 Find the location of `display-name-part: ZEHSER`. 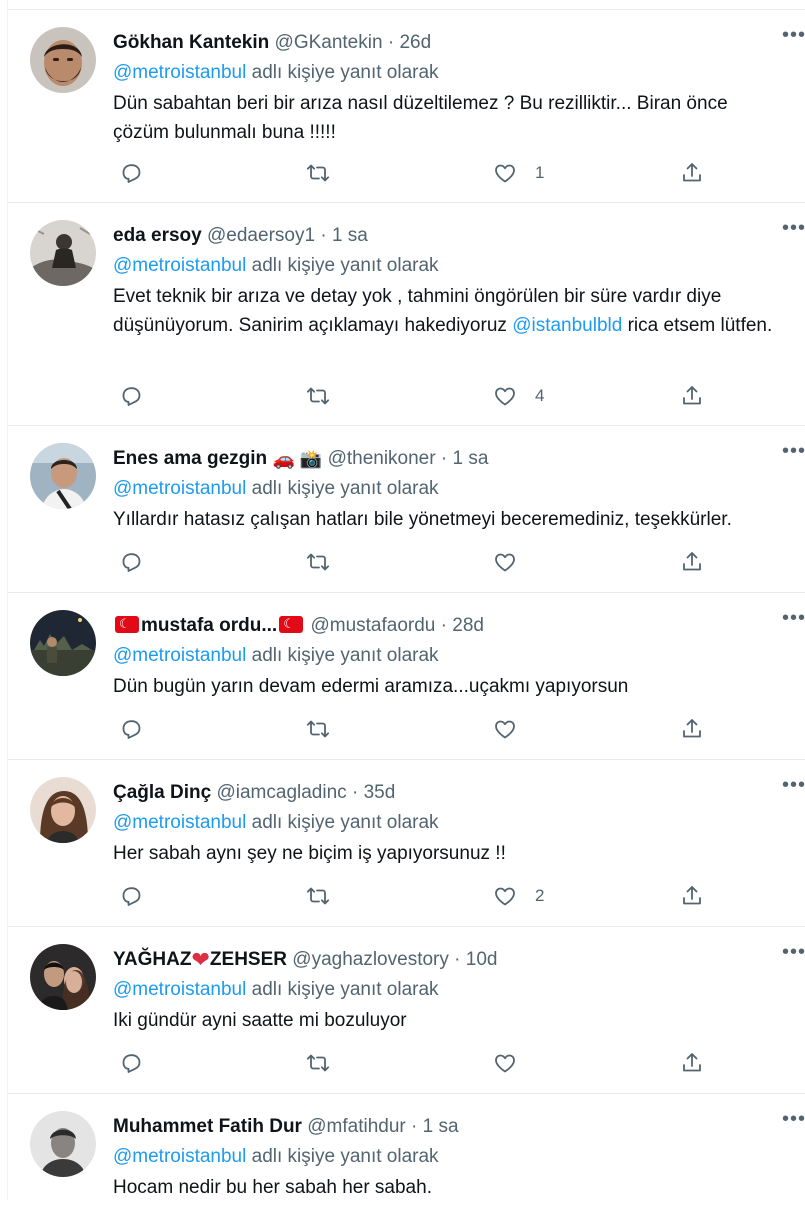

display-name-part: ZEHSER is located at coordinates (248, 959).